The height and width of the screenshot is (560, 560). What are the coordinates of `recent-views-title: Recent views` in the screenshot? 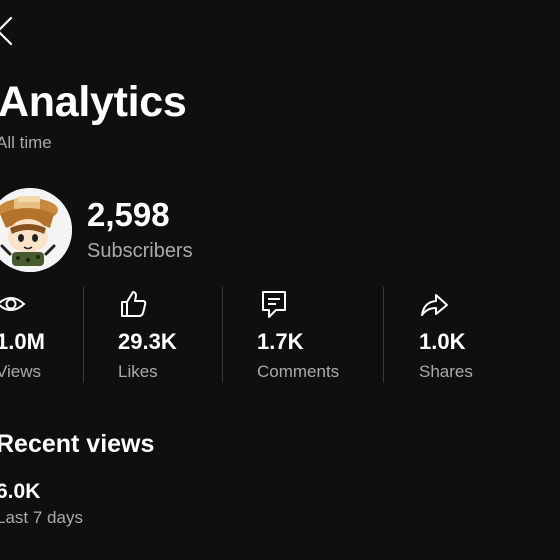 It's located at (77, 444).